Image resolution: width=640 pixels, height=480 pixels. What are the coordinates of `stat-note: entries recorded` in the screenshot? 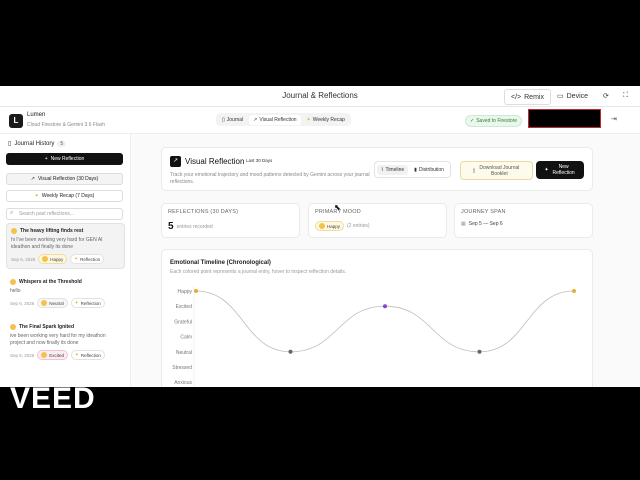 It's located at (194, 226).